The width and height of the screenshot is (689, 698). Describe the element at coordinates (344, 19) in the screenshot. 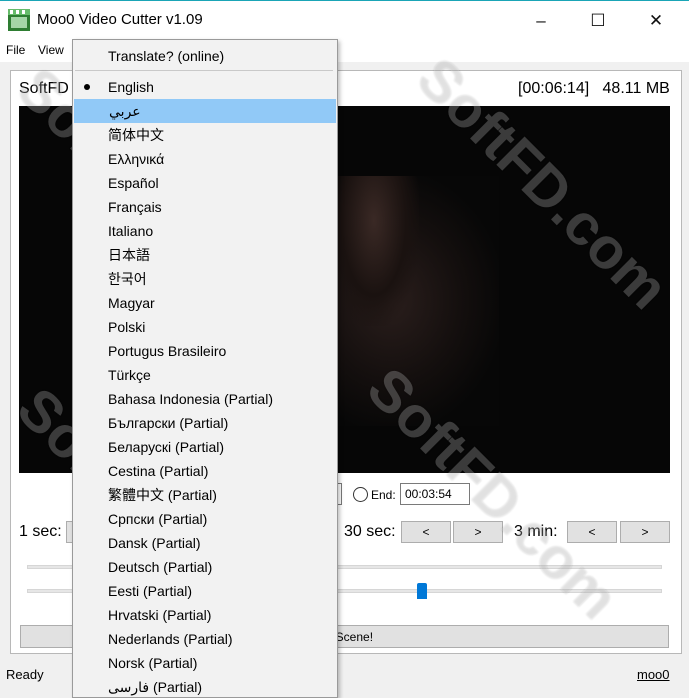

I see `title-bar: Moo0 Video Cutter v1.09 – ☐ ✕` at that location.